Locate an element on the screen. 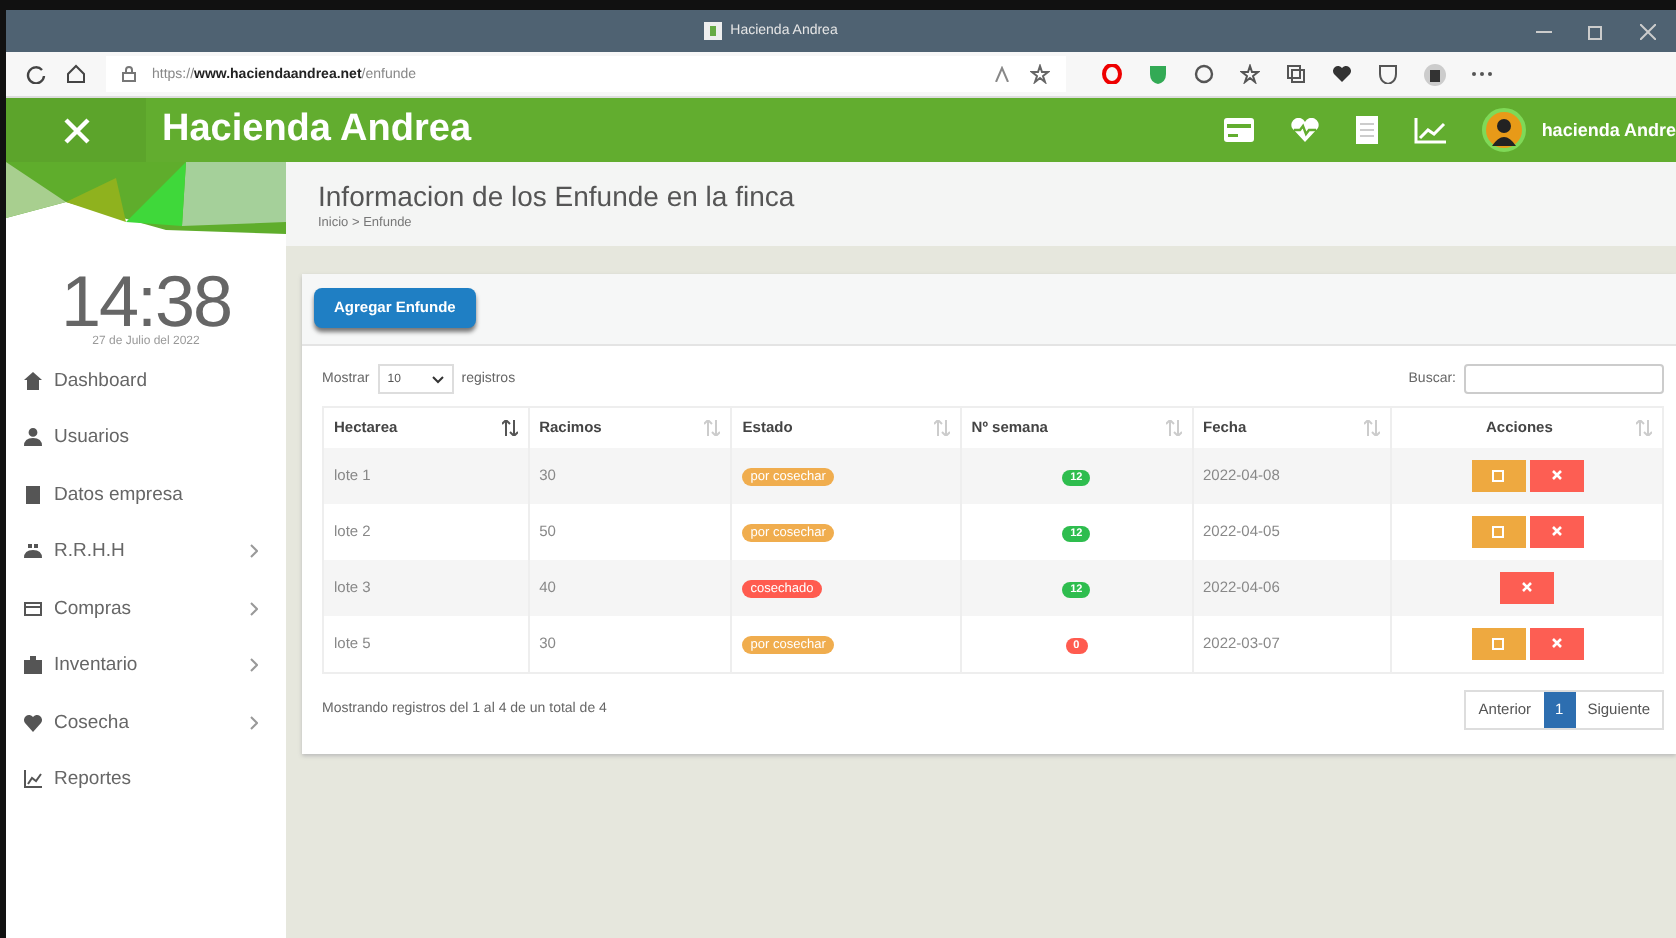 This screenshot has width=1676, height=938. card-icon is located at coordinates (1238, 130).